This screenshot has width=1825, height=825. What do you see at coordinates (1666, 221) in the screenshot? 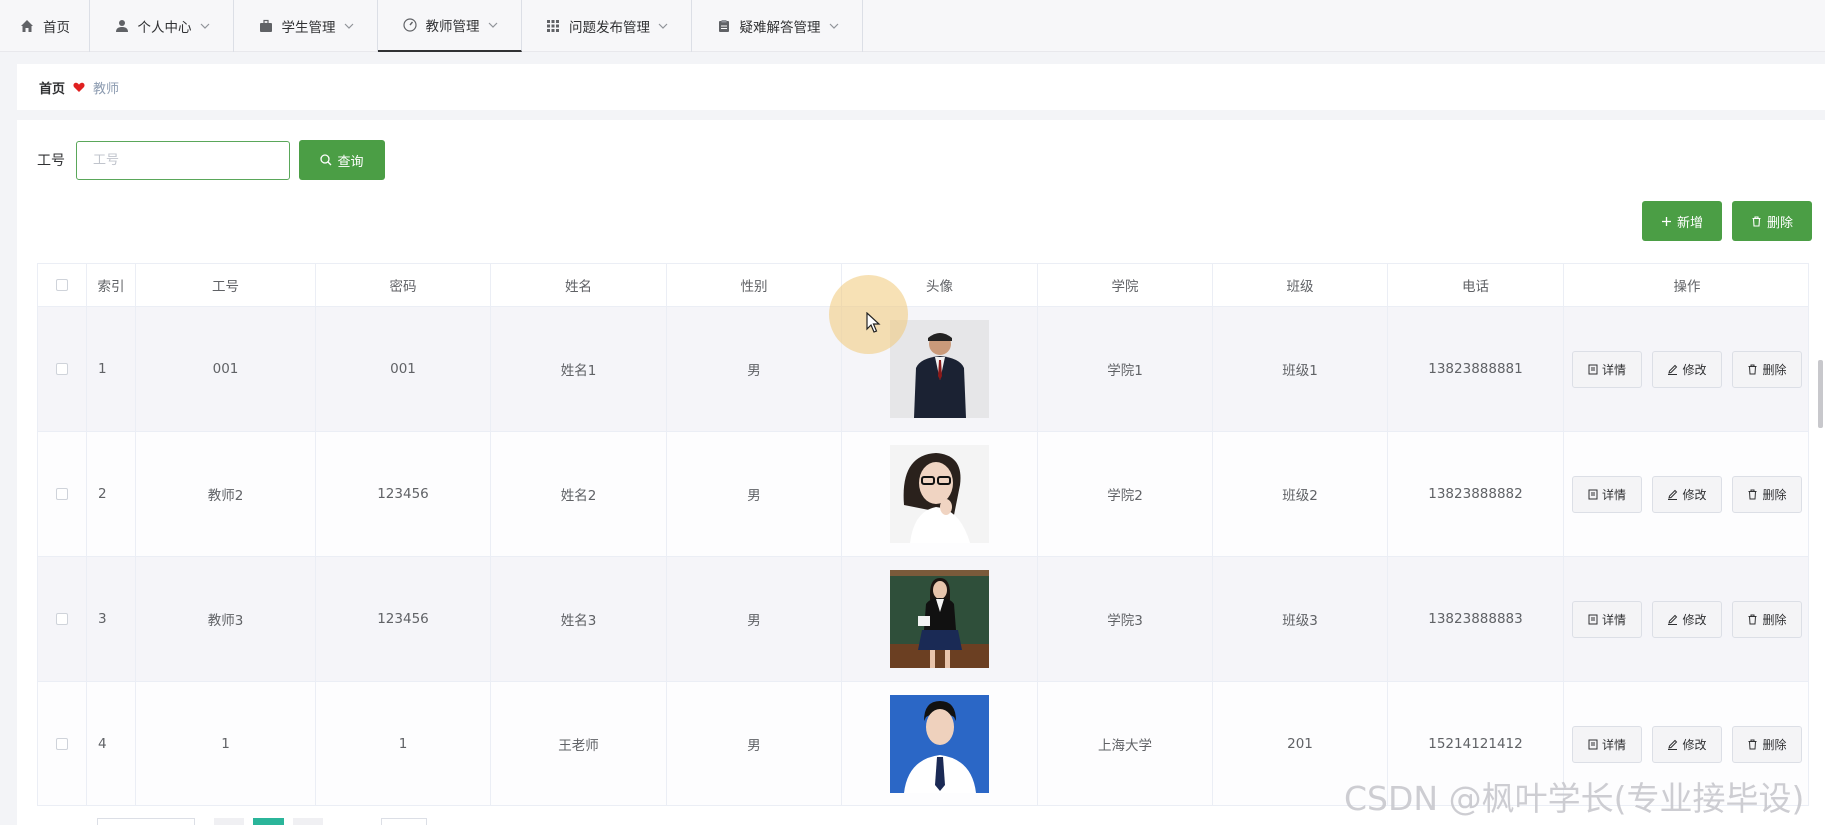
I see `plus-icon` at bounding box center [1666, 221].